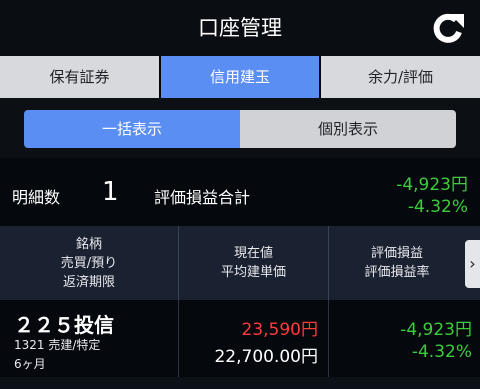  I want to click on count-value: 1, so click(110, 192).